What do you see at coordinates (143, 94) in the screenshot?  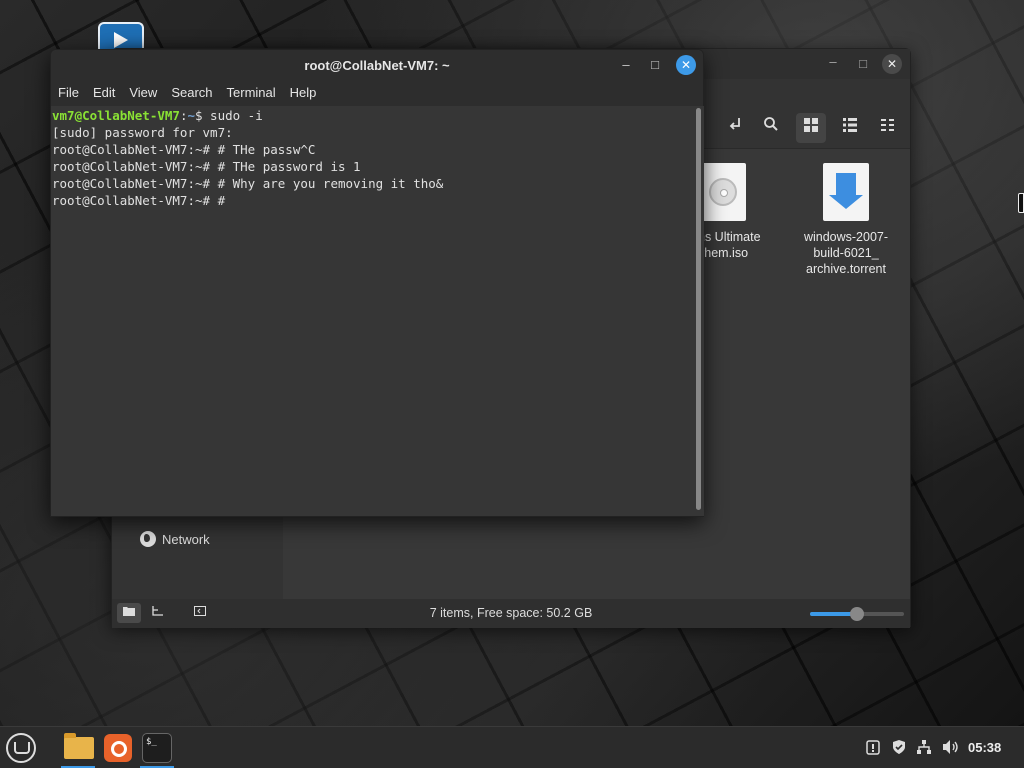 I see `menu-view: View` at bounding box center [143, 94].